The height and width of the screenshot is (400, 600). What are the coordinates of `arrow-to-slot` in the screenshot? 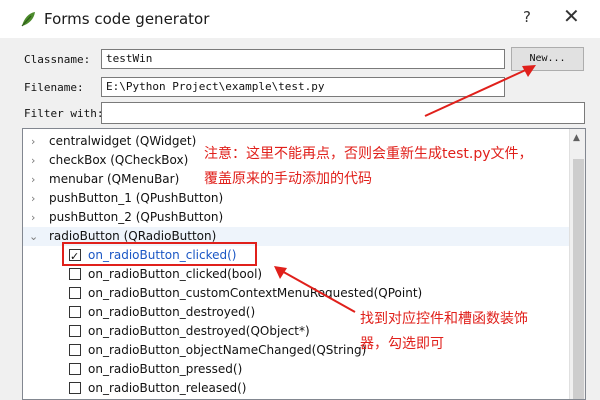 It's located at (317, 291).